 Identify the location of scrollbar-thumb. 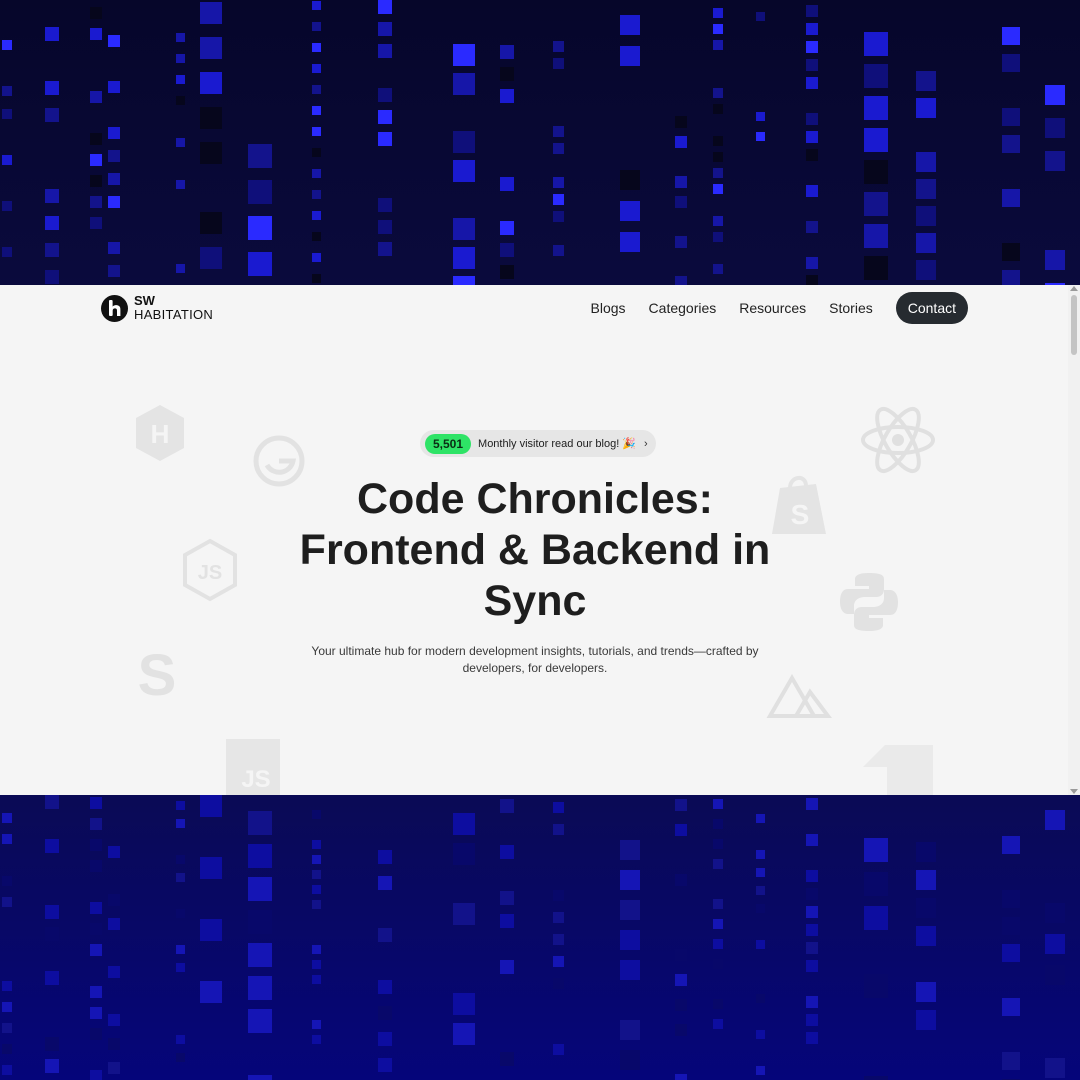
(1074, 325).